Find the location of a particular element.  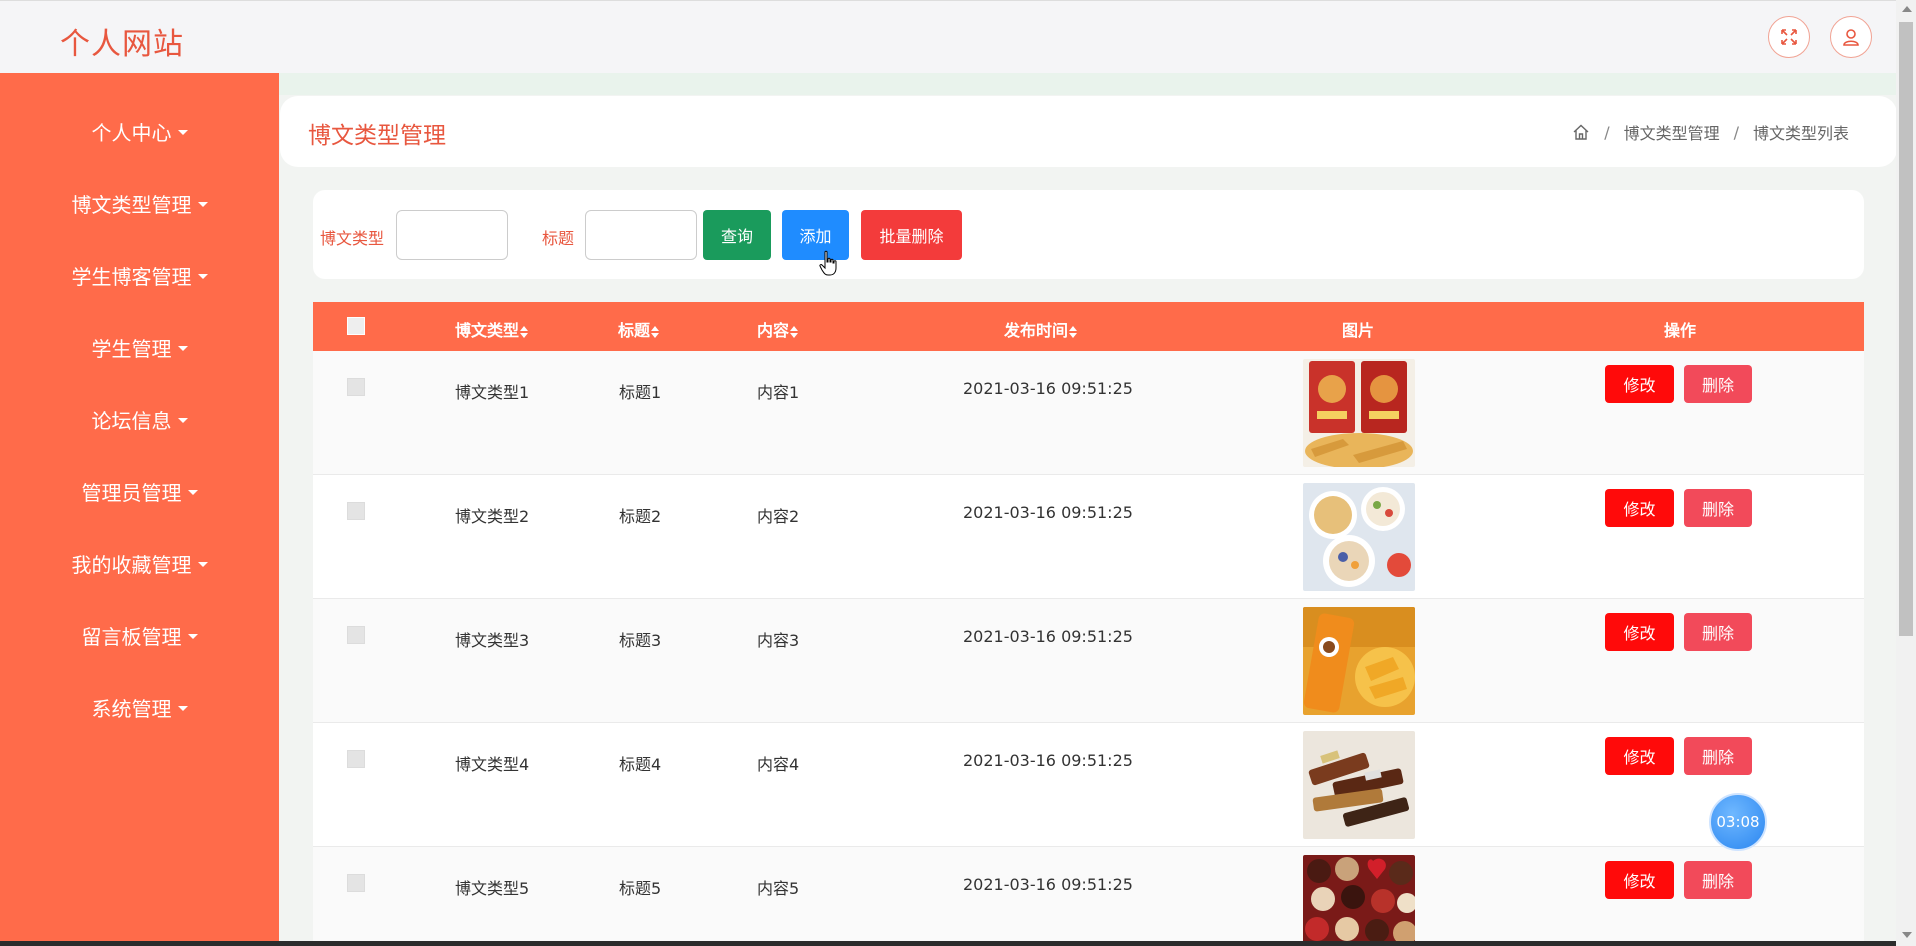

column-header-title: 标题 is located at coordinates (639, 329).